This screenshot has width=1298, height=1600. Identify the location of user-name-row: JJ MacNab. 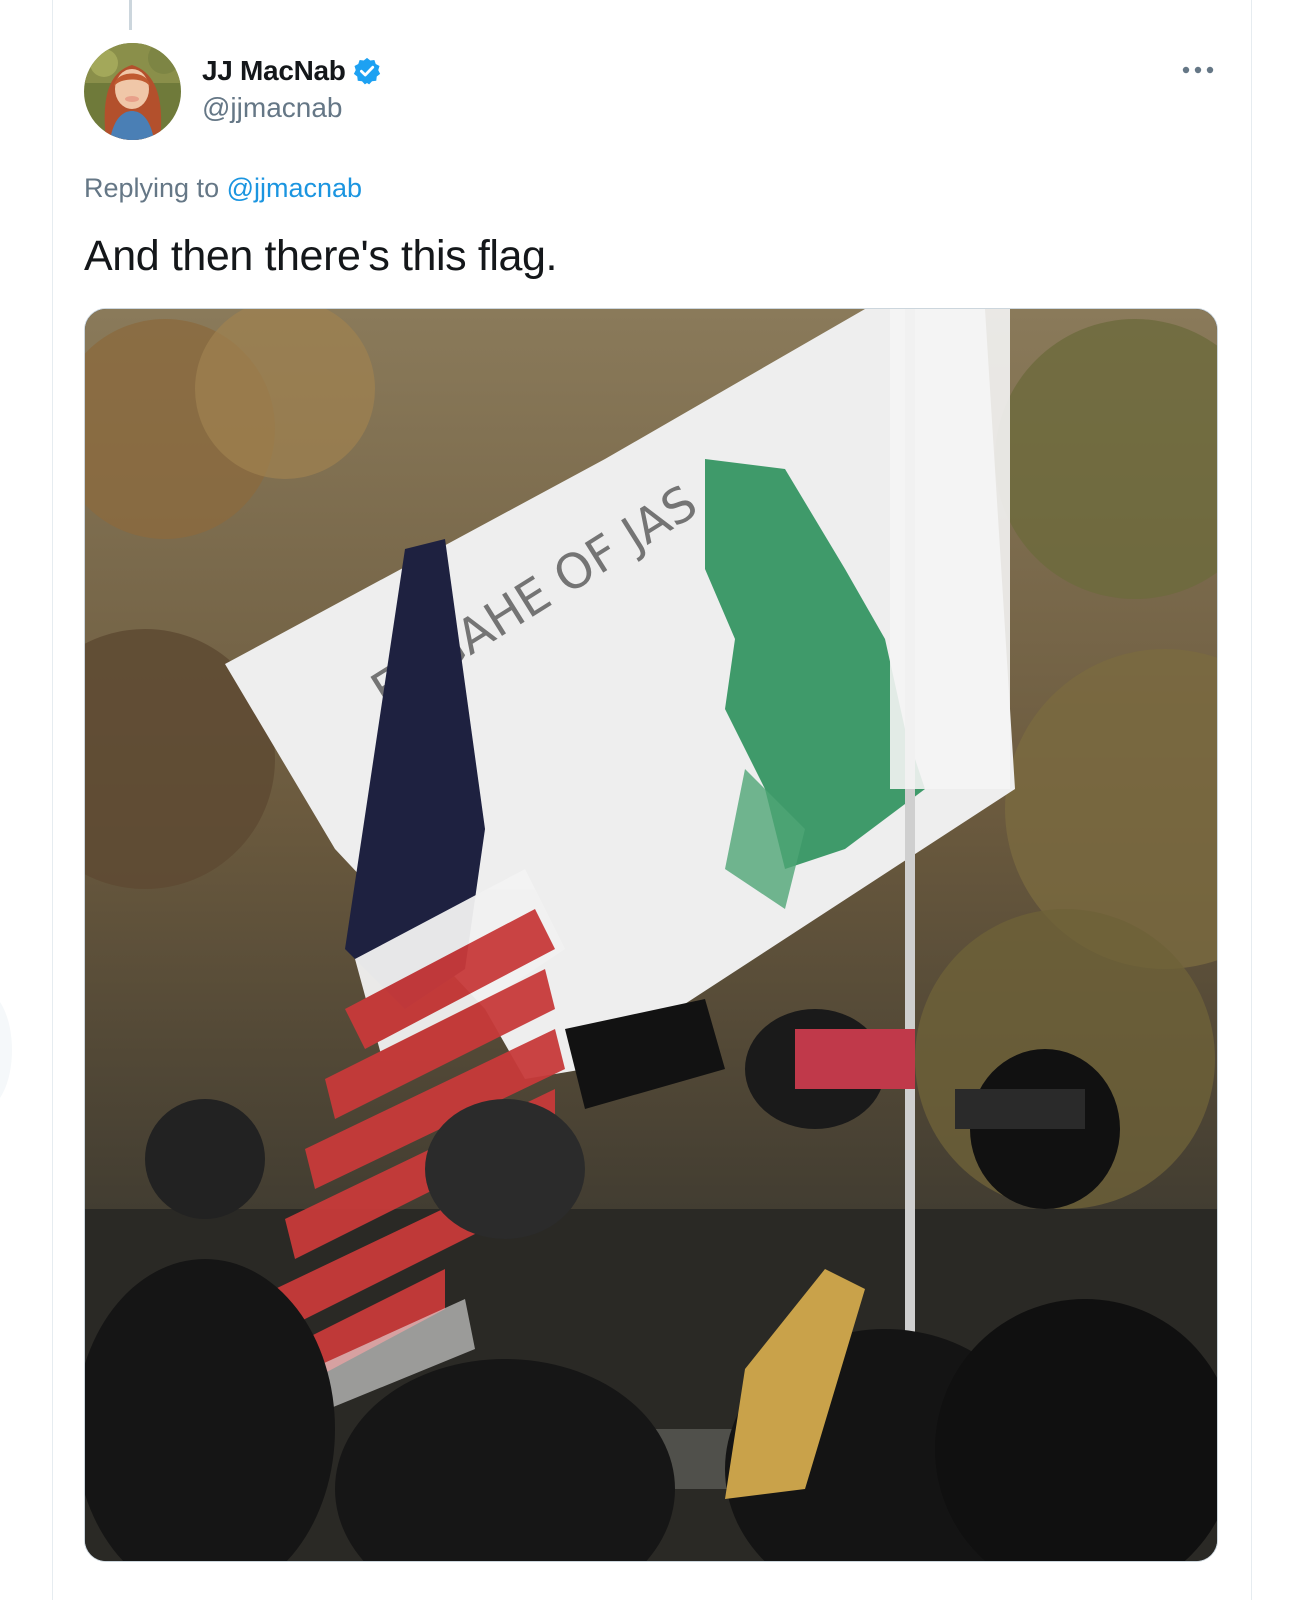
(292, 71).